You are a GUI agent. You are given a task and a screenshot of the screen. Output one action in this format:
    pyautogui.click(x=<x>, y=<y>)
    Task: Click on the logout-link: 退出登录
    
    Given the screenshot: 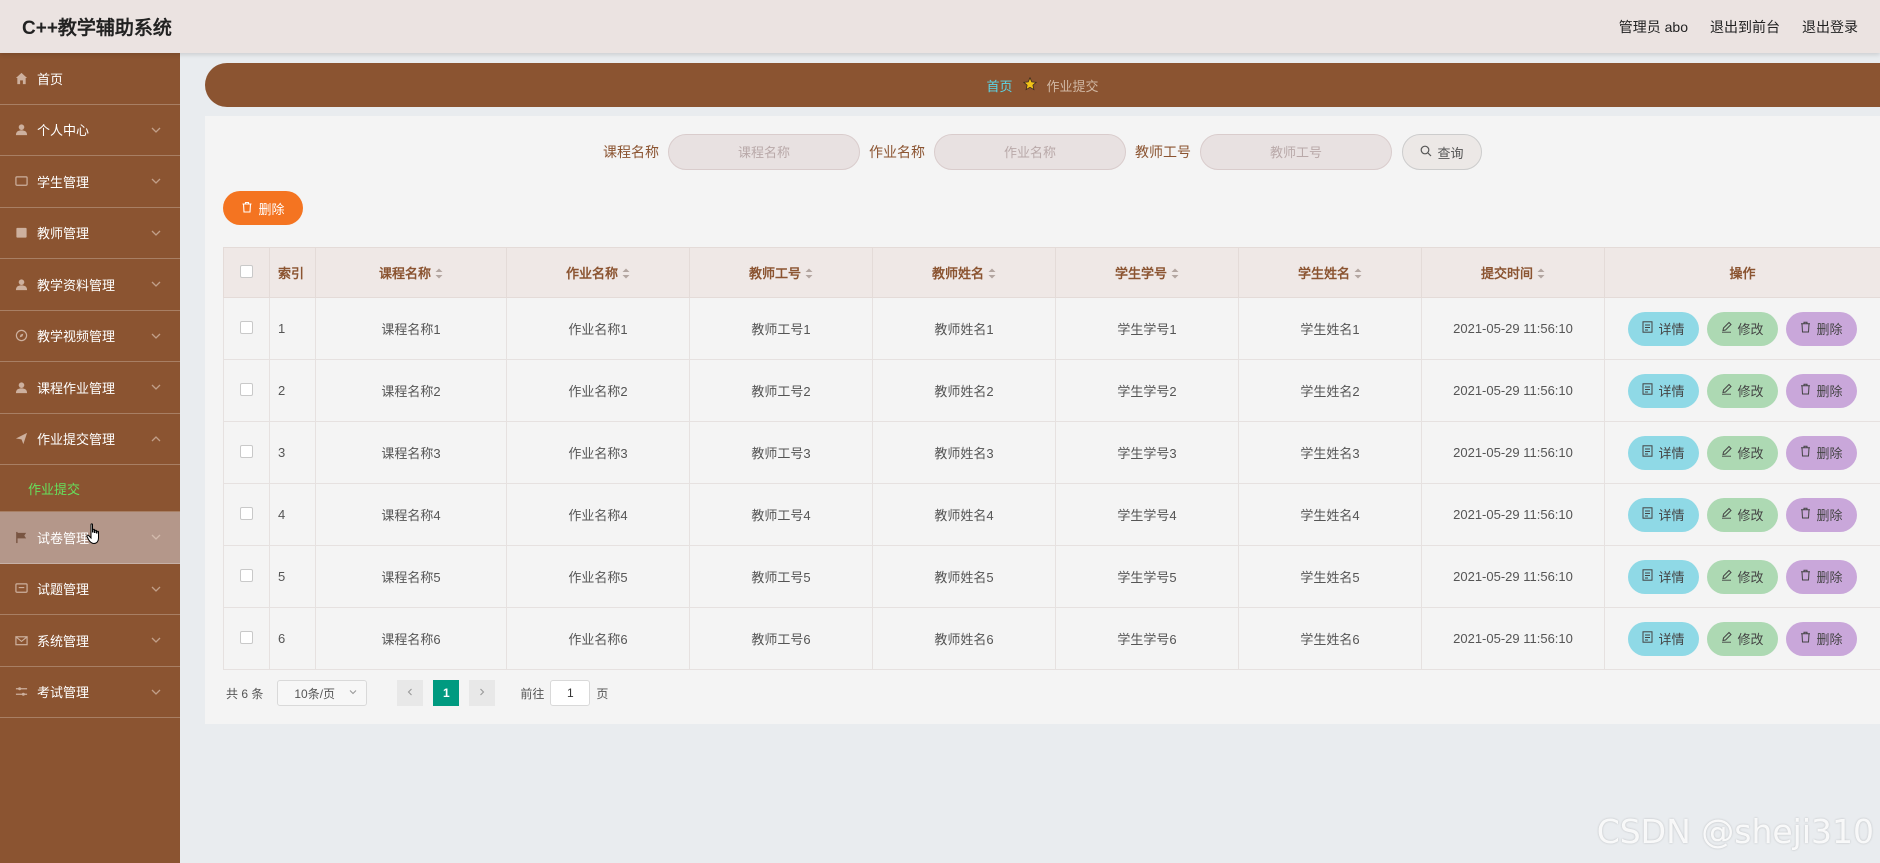 What is the action you would take?
    pyautogui.click(x=1830, y=27)
    